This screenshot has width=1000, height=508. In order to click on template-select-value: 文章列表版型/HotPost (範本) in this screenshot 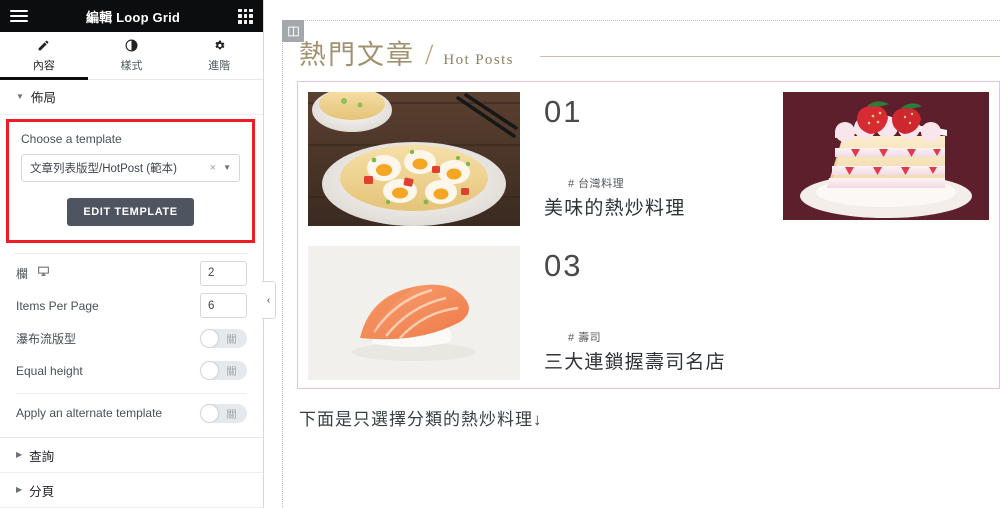, I will do `click(103, 168)`.